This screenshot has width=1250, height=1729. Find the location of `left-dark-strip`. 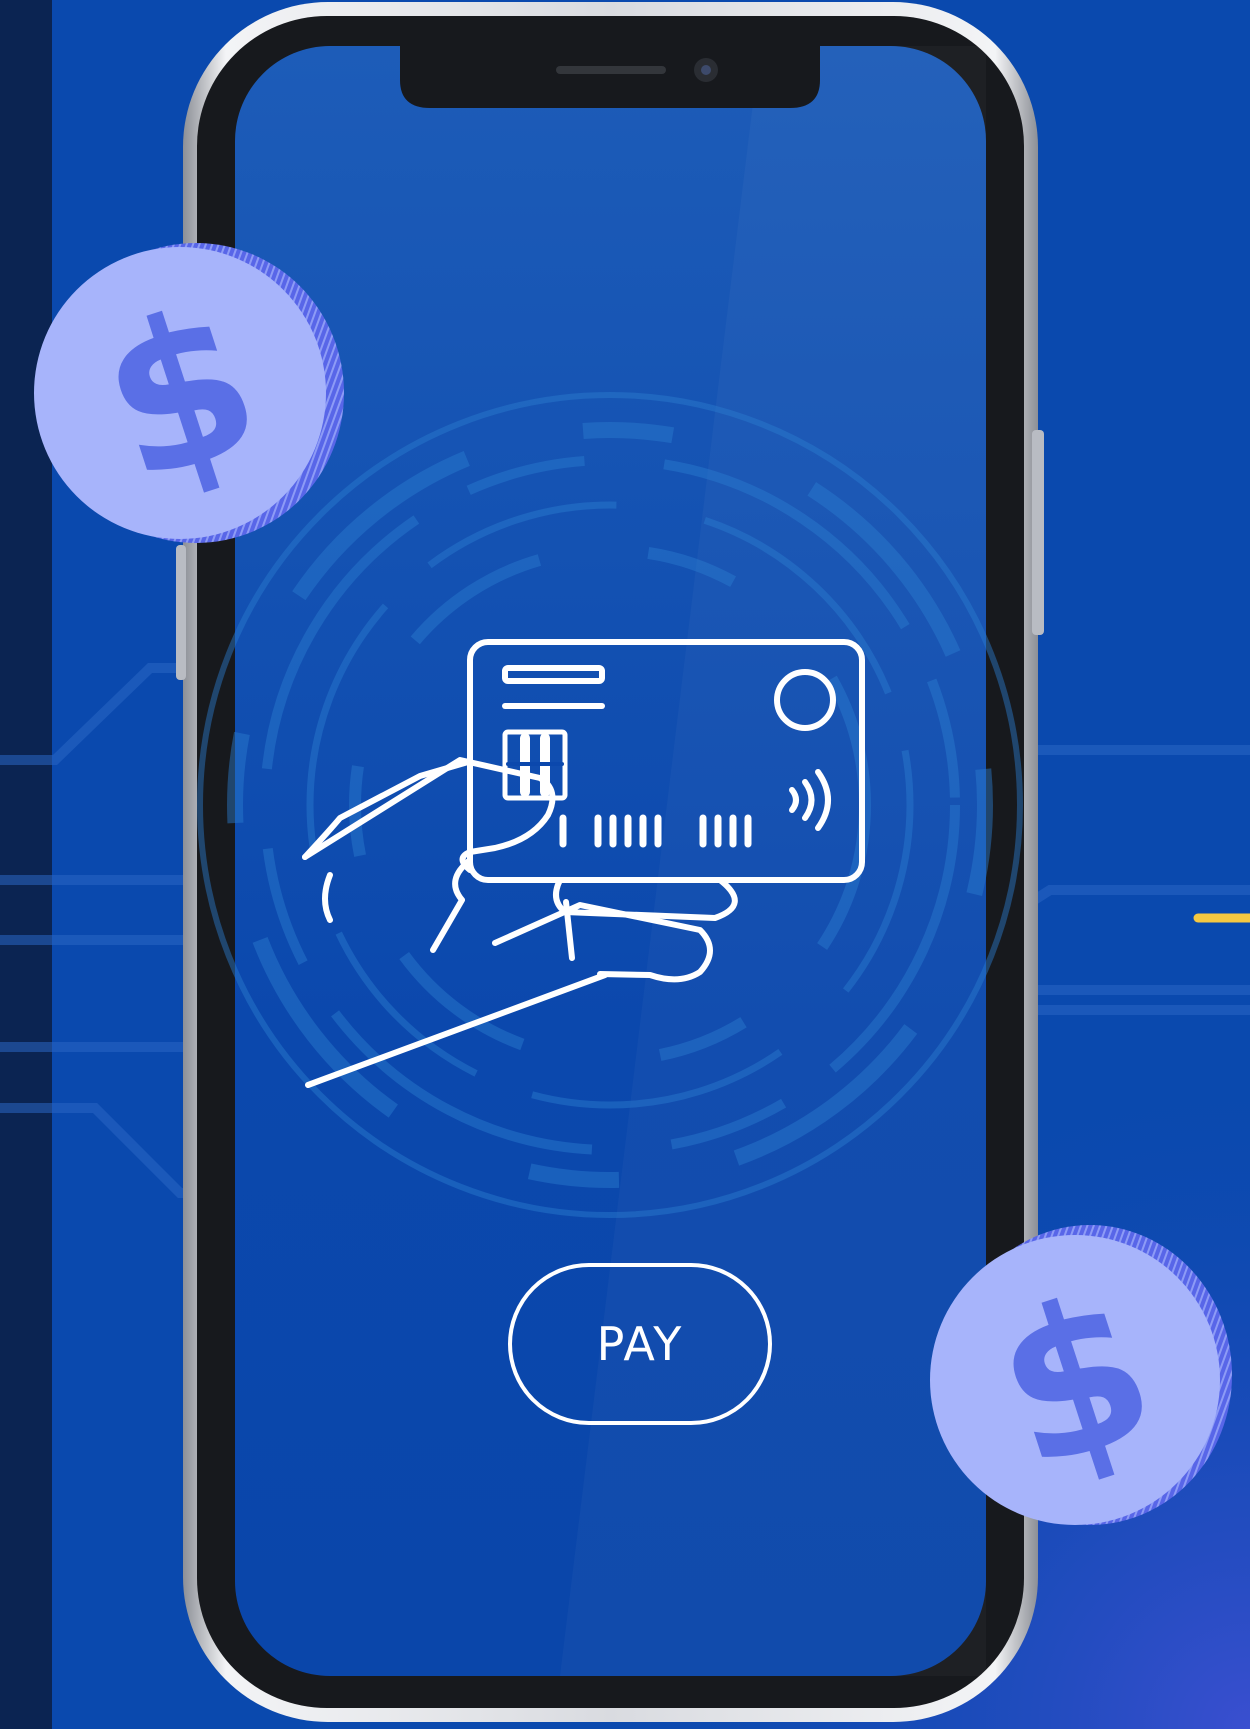

left-dark-strip is located at coordinates (26, 864).